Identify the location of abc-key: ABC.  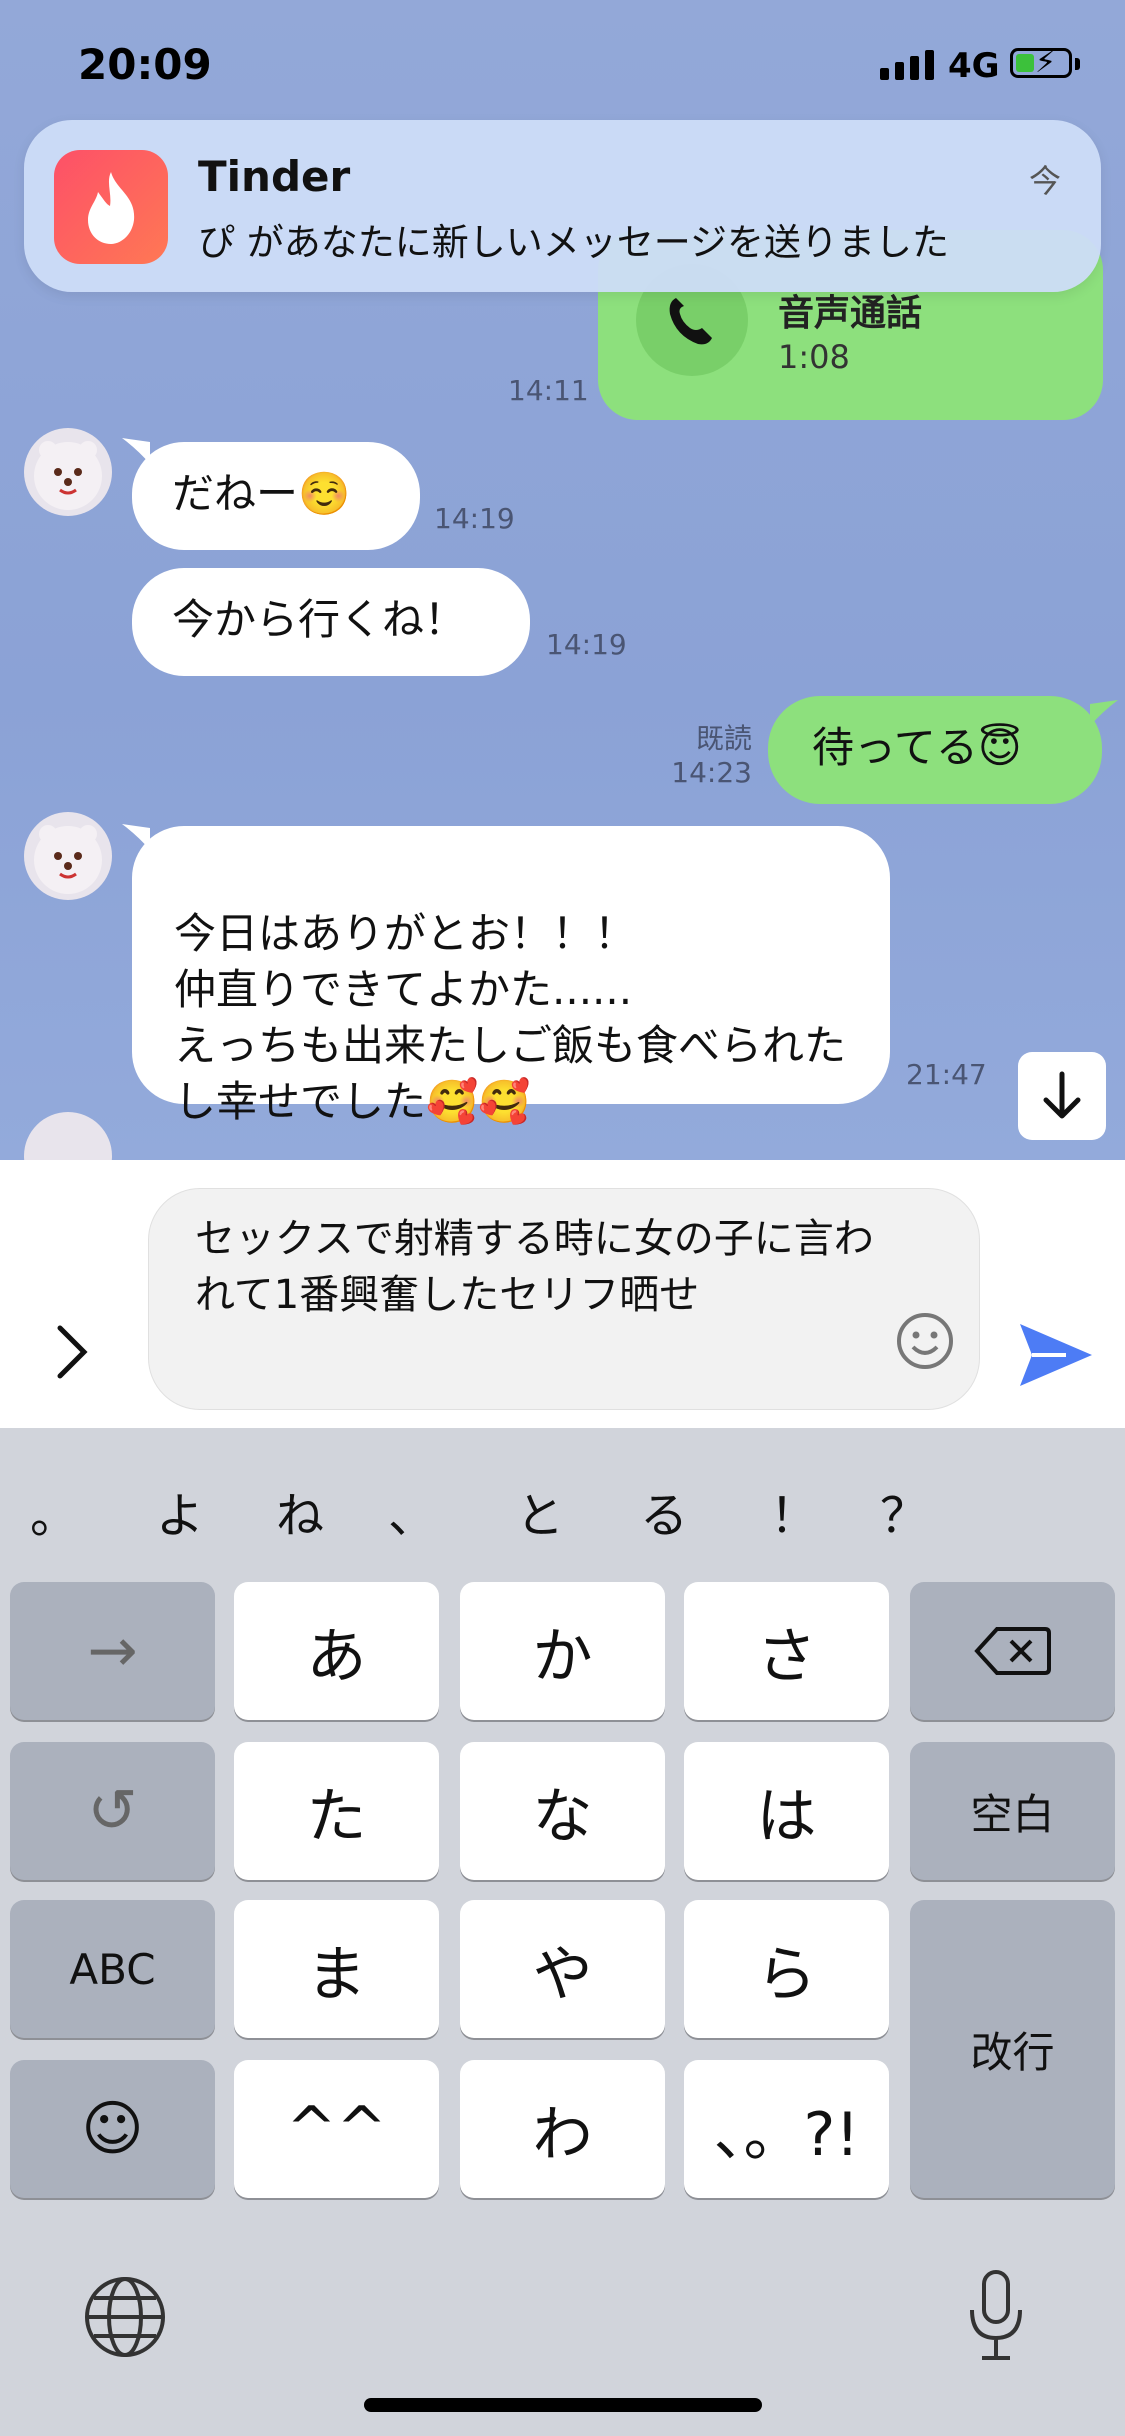
(112, 1969).